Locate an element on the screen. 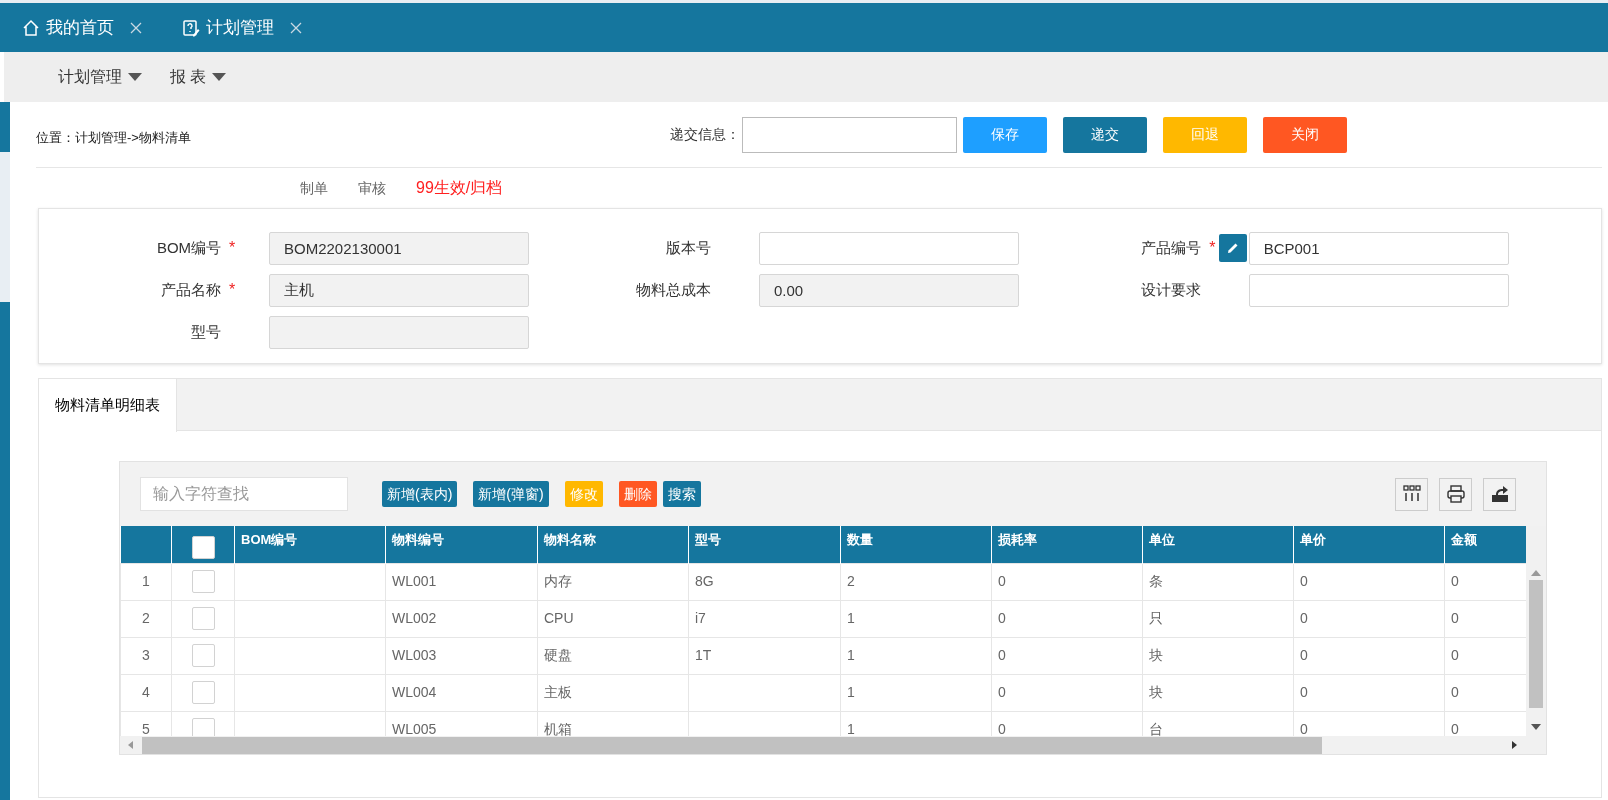  column-header: BOM编号 is located at coordinates (269, 539).